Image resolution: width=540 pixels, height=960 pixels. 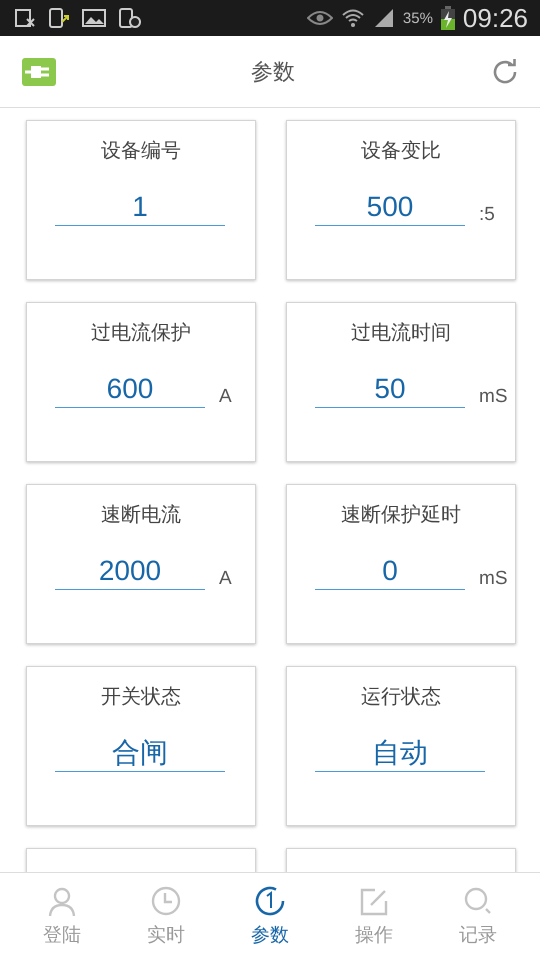 What do you see at coordinates (495, 18) in the screenshot?
I see `clock-time: 09:26` at bounding box center [495, 18].